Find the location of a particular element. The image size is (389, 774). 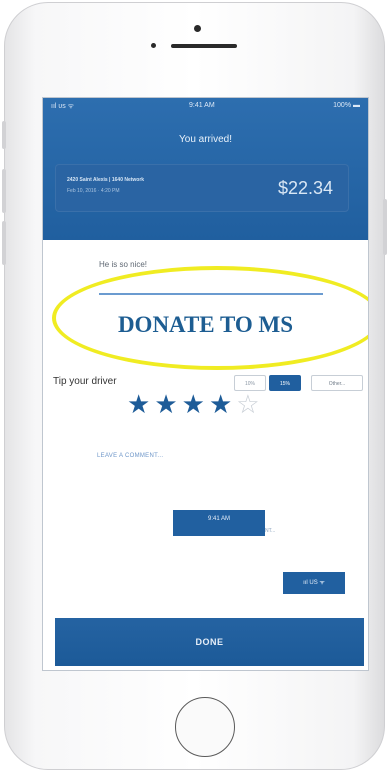

home-button is located at coordinates (205, 727).